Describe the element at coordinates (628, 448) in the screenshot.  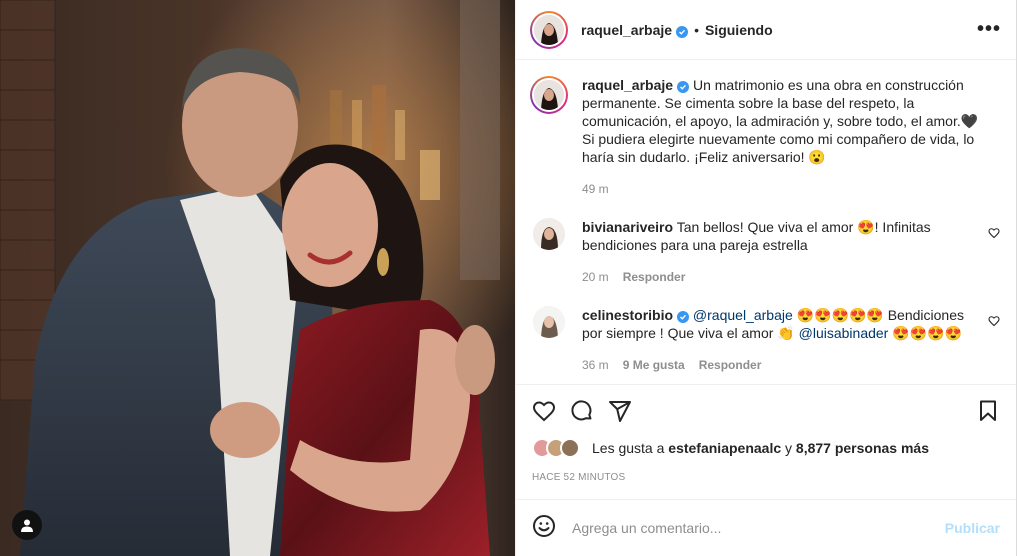
I see `likes-prefix: Les gusta a` at that location.